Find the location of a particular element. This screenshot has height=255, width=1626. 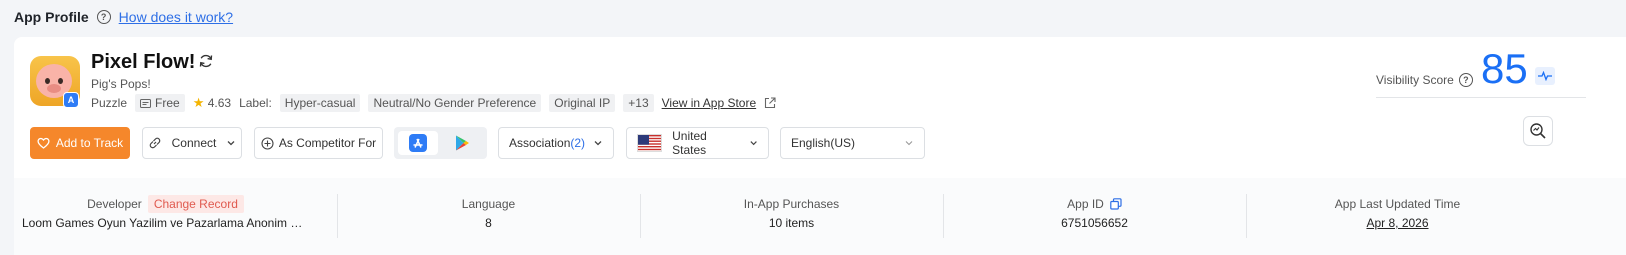

divider is located at coordinates (1481, 97).